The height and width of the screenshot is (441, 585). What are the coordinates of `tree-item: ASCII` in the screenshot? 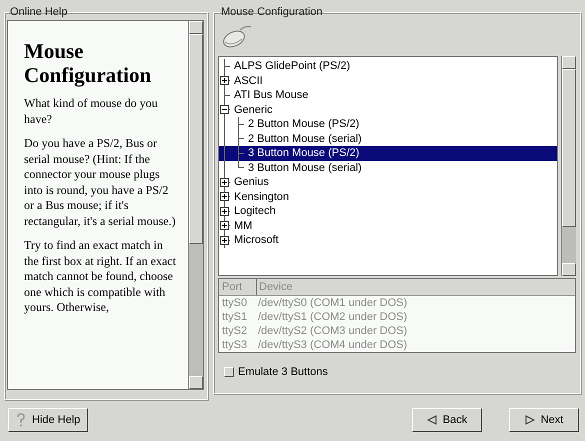 It's located at (388, 81).